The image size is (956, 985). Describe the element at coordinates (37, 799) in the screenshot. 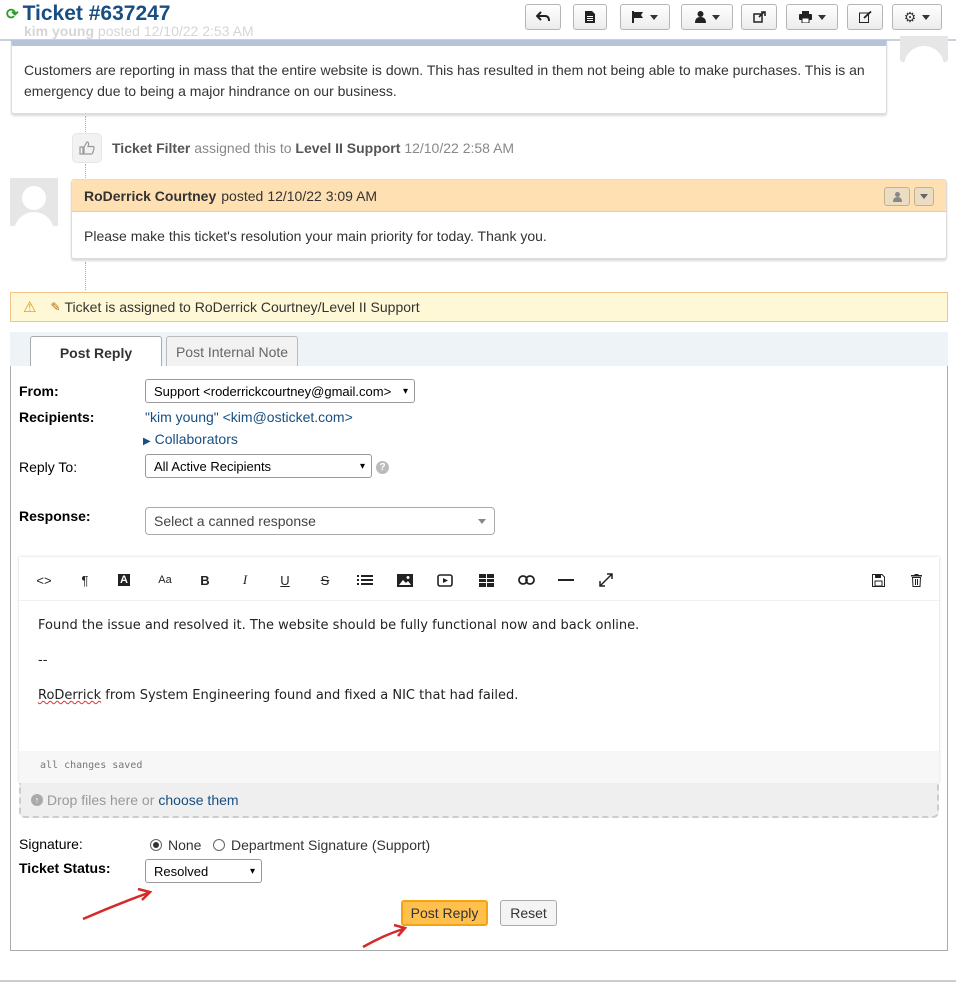

I see `upload-icon: ↑` at that location.